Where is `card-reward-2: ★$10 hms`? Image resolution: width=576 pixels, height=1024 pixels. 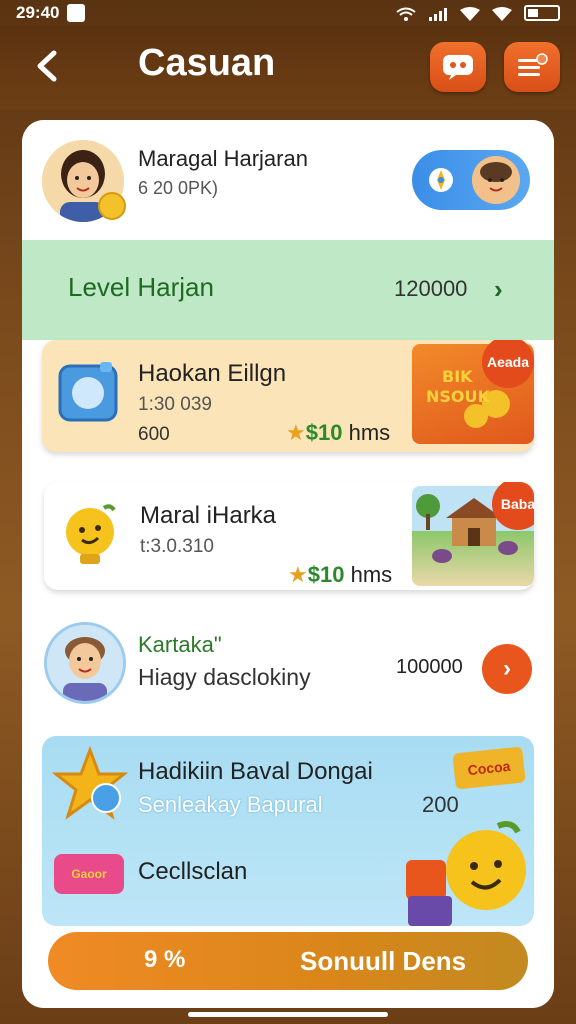
card-reward-2: ★$10 hms is located at coordinates (340, 575).